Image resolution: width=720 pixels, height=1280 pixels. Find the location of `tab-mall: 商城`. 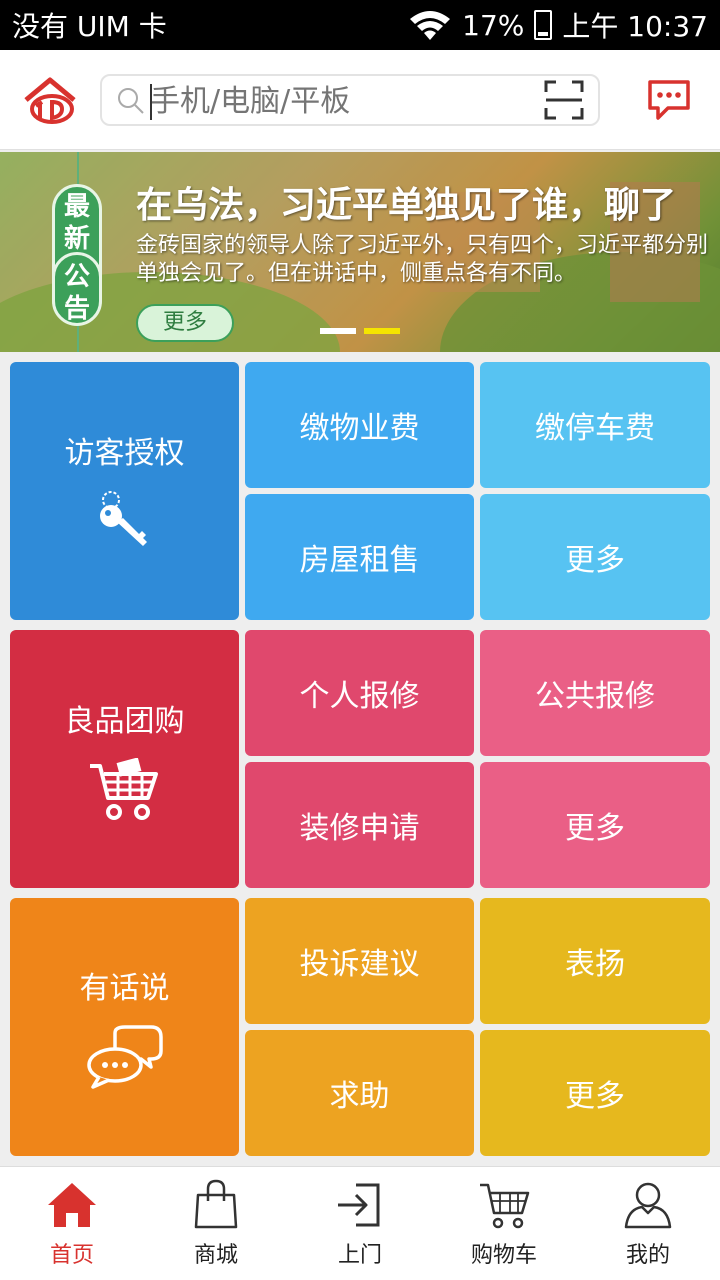

tab-mall: 商城 is located at coordinates (216, 1223).